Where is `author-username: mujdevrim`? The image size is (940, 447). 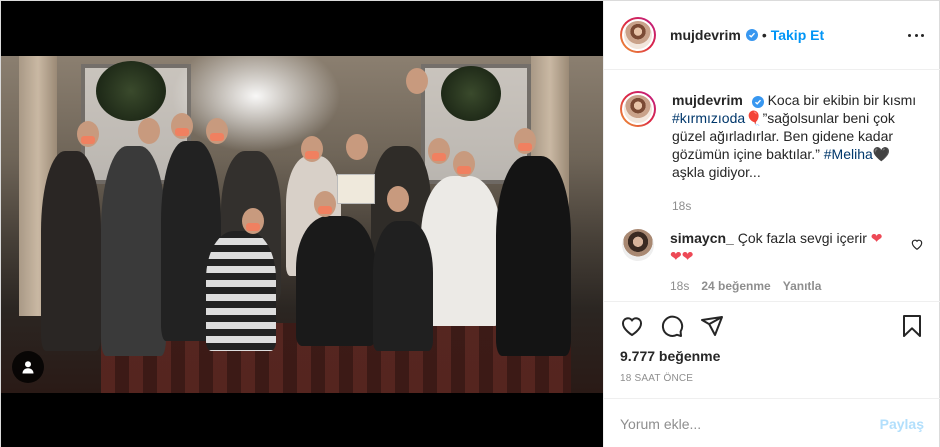
author-username: mujdevrim is located at coordinates (705, 35).